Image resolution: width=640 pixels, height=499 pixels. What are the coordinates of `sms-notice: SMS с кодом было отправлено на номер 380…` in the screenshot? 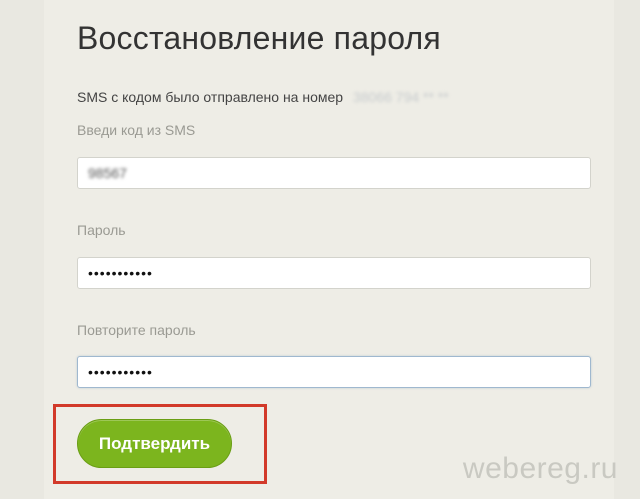 It's located at (263, 97).